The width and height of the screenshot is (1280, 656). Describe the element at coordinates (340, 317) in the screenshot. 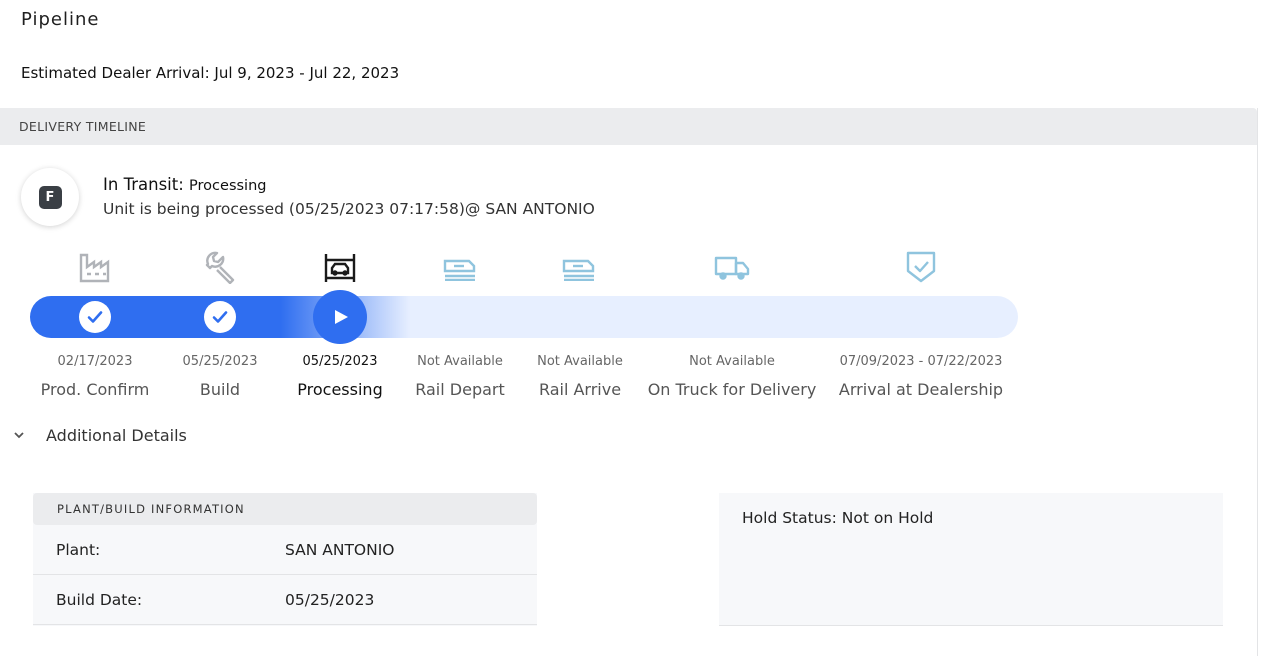

I see `current-stage-play-icon` at that location.